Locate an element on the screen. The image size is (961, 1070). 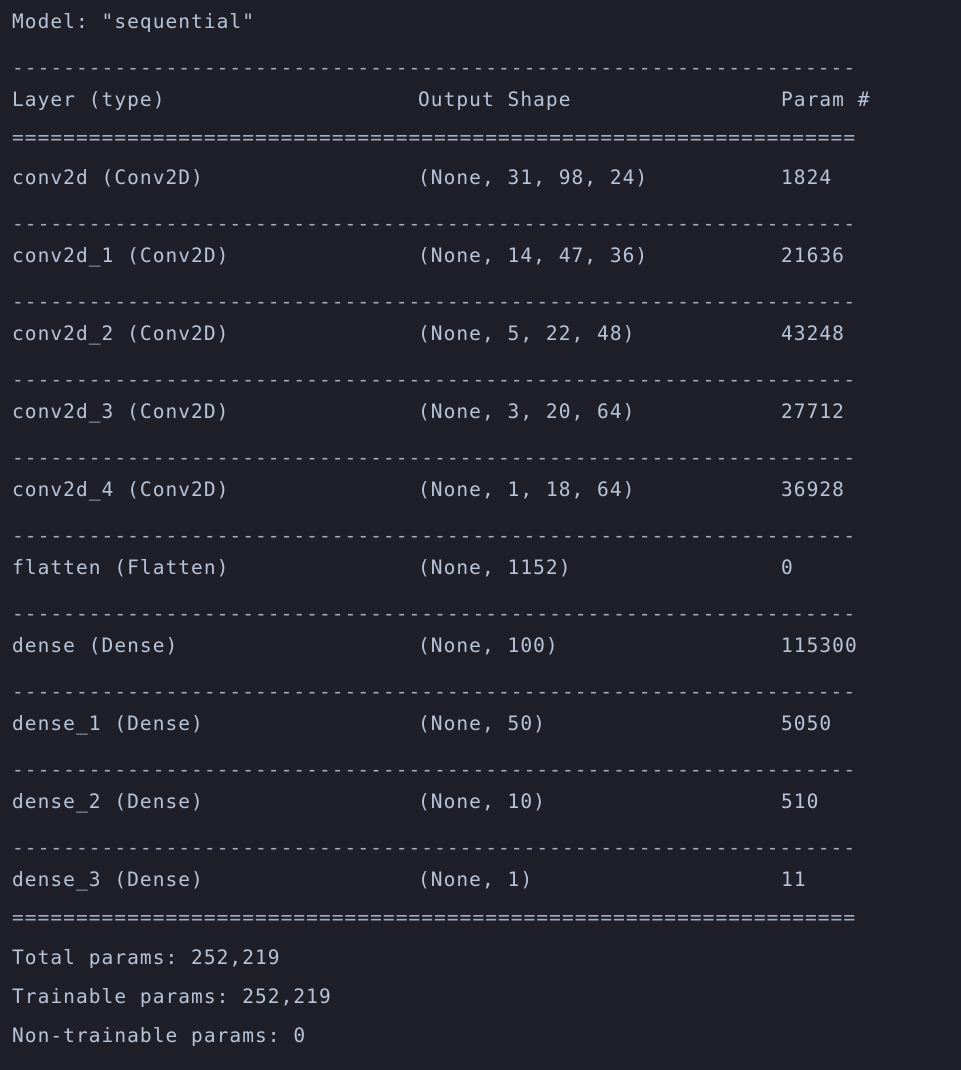
layer-params: 5050 is located at coordinates (807, 723).